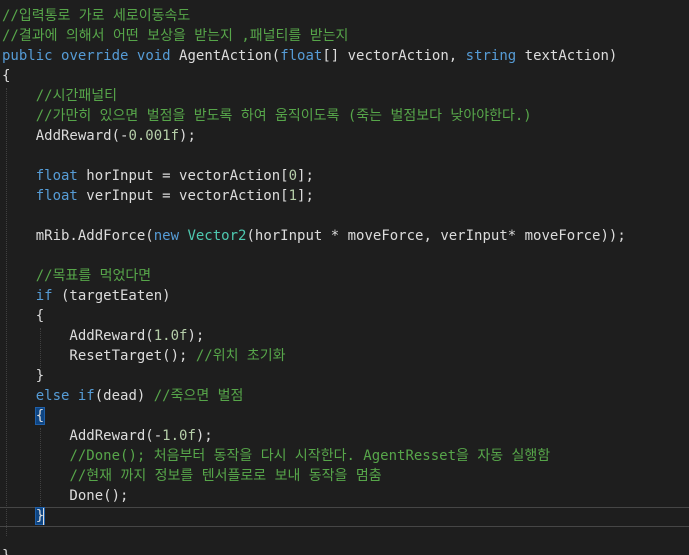 The width and height of the screenshot is (689, 555). Describe the element at coordinates (40, 416) in the screenshot. I see `code-token-brace: {` at that location.